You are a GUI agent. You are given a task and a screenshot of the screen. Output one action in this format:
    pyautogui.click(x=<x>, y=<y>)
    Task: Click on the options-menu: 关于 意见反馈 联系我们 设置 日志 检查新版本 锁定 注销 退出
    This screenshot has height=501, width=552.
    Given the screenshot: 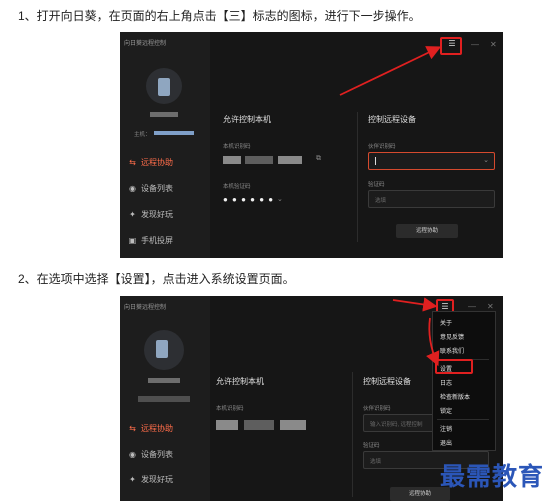 What is the action you would take?
    pyautogui.click(x=464, y=381)
    